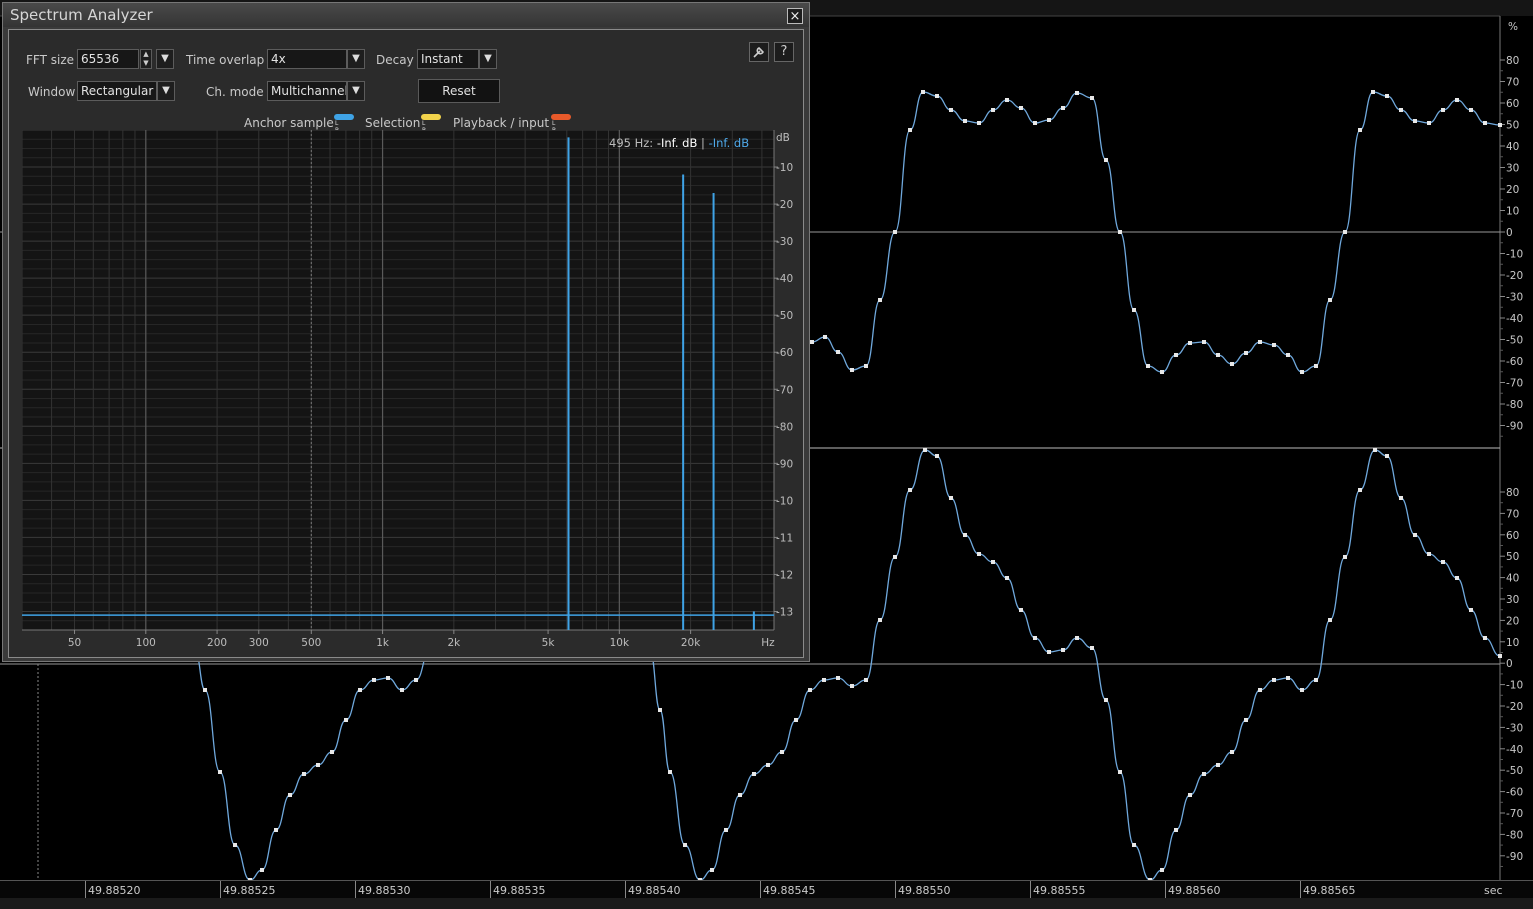  I want to click on time-label: 49.88555, so click(1059, 890).